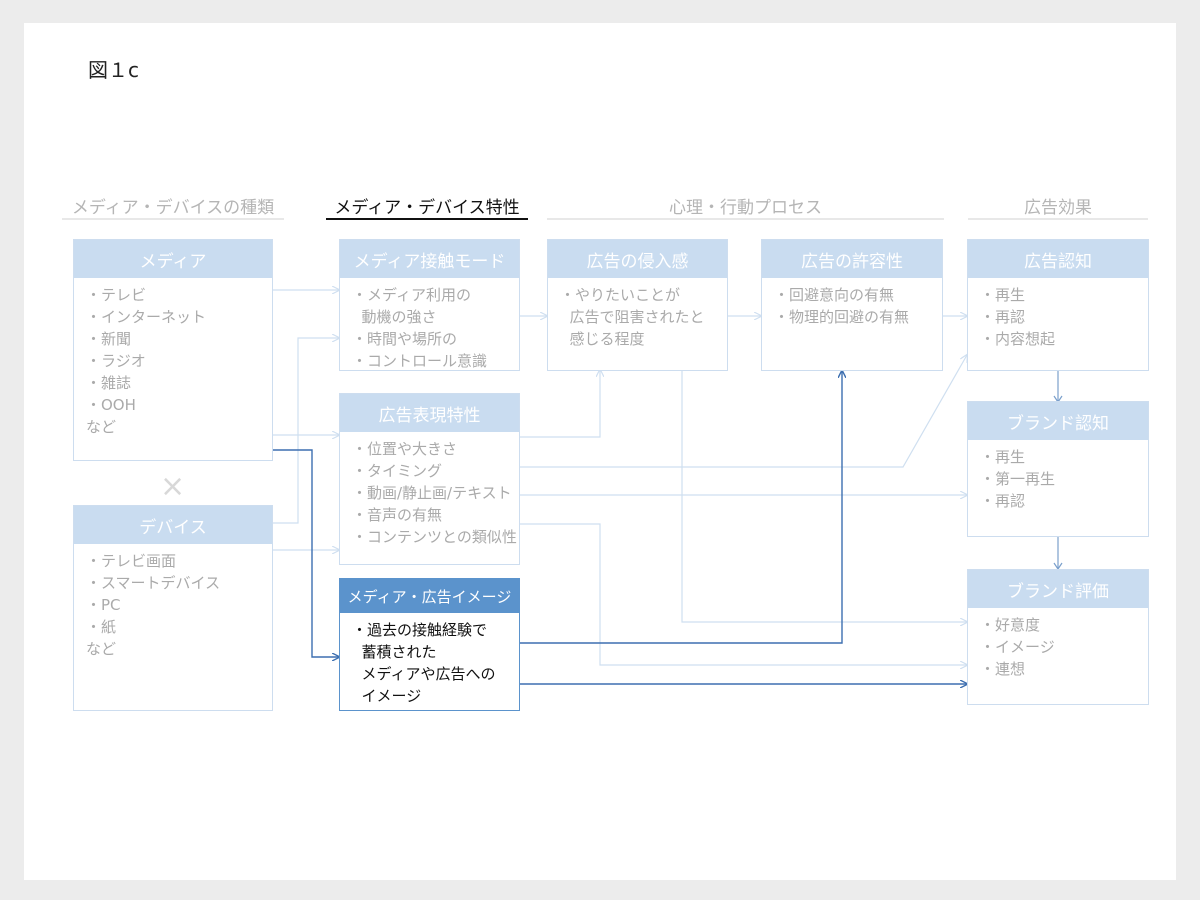  I want to click on arrow-media-to-media-ad-image, so click(306, 553).